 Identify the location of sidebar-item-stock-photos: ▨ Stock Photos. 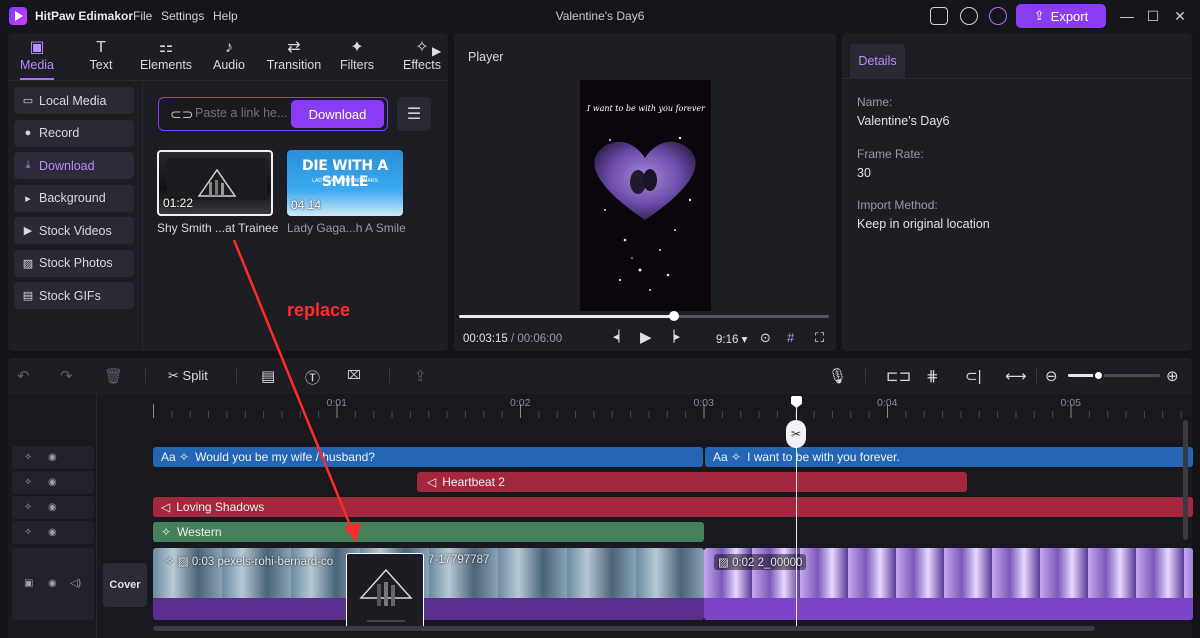
(74, 263).